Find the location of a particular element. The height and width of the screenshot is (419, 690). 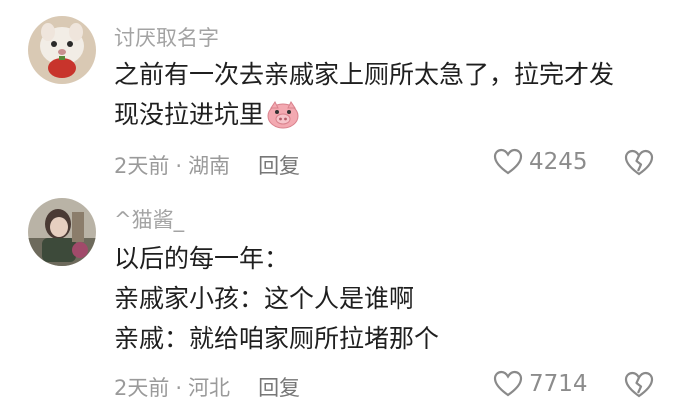

comment-line: 现没拉进坑里 is located at coordinates (189, 114).